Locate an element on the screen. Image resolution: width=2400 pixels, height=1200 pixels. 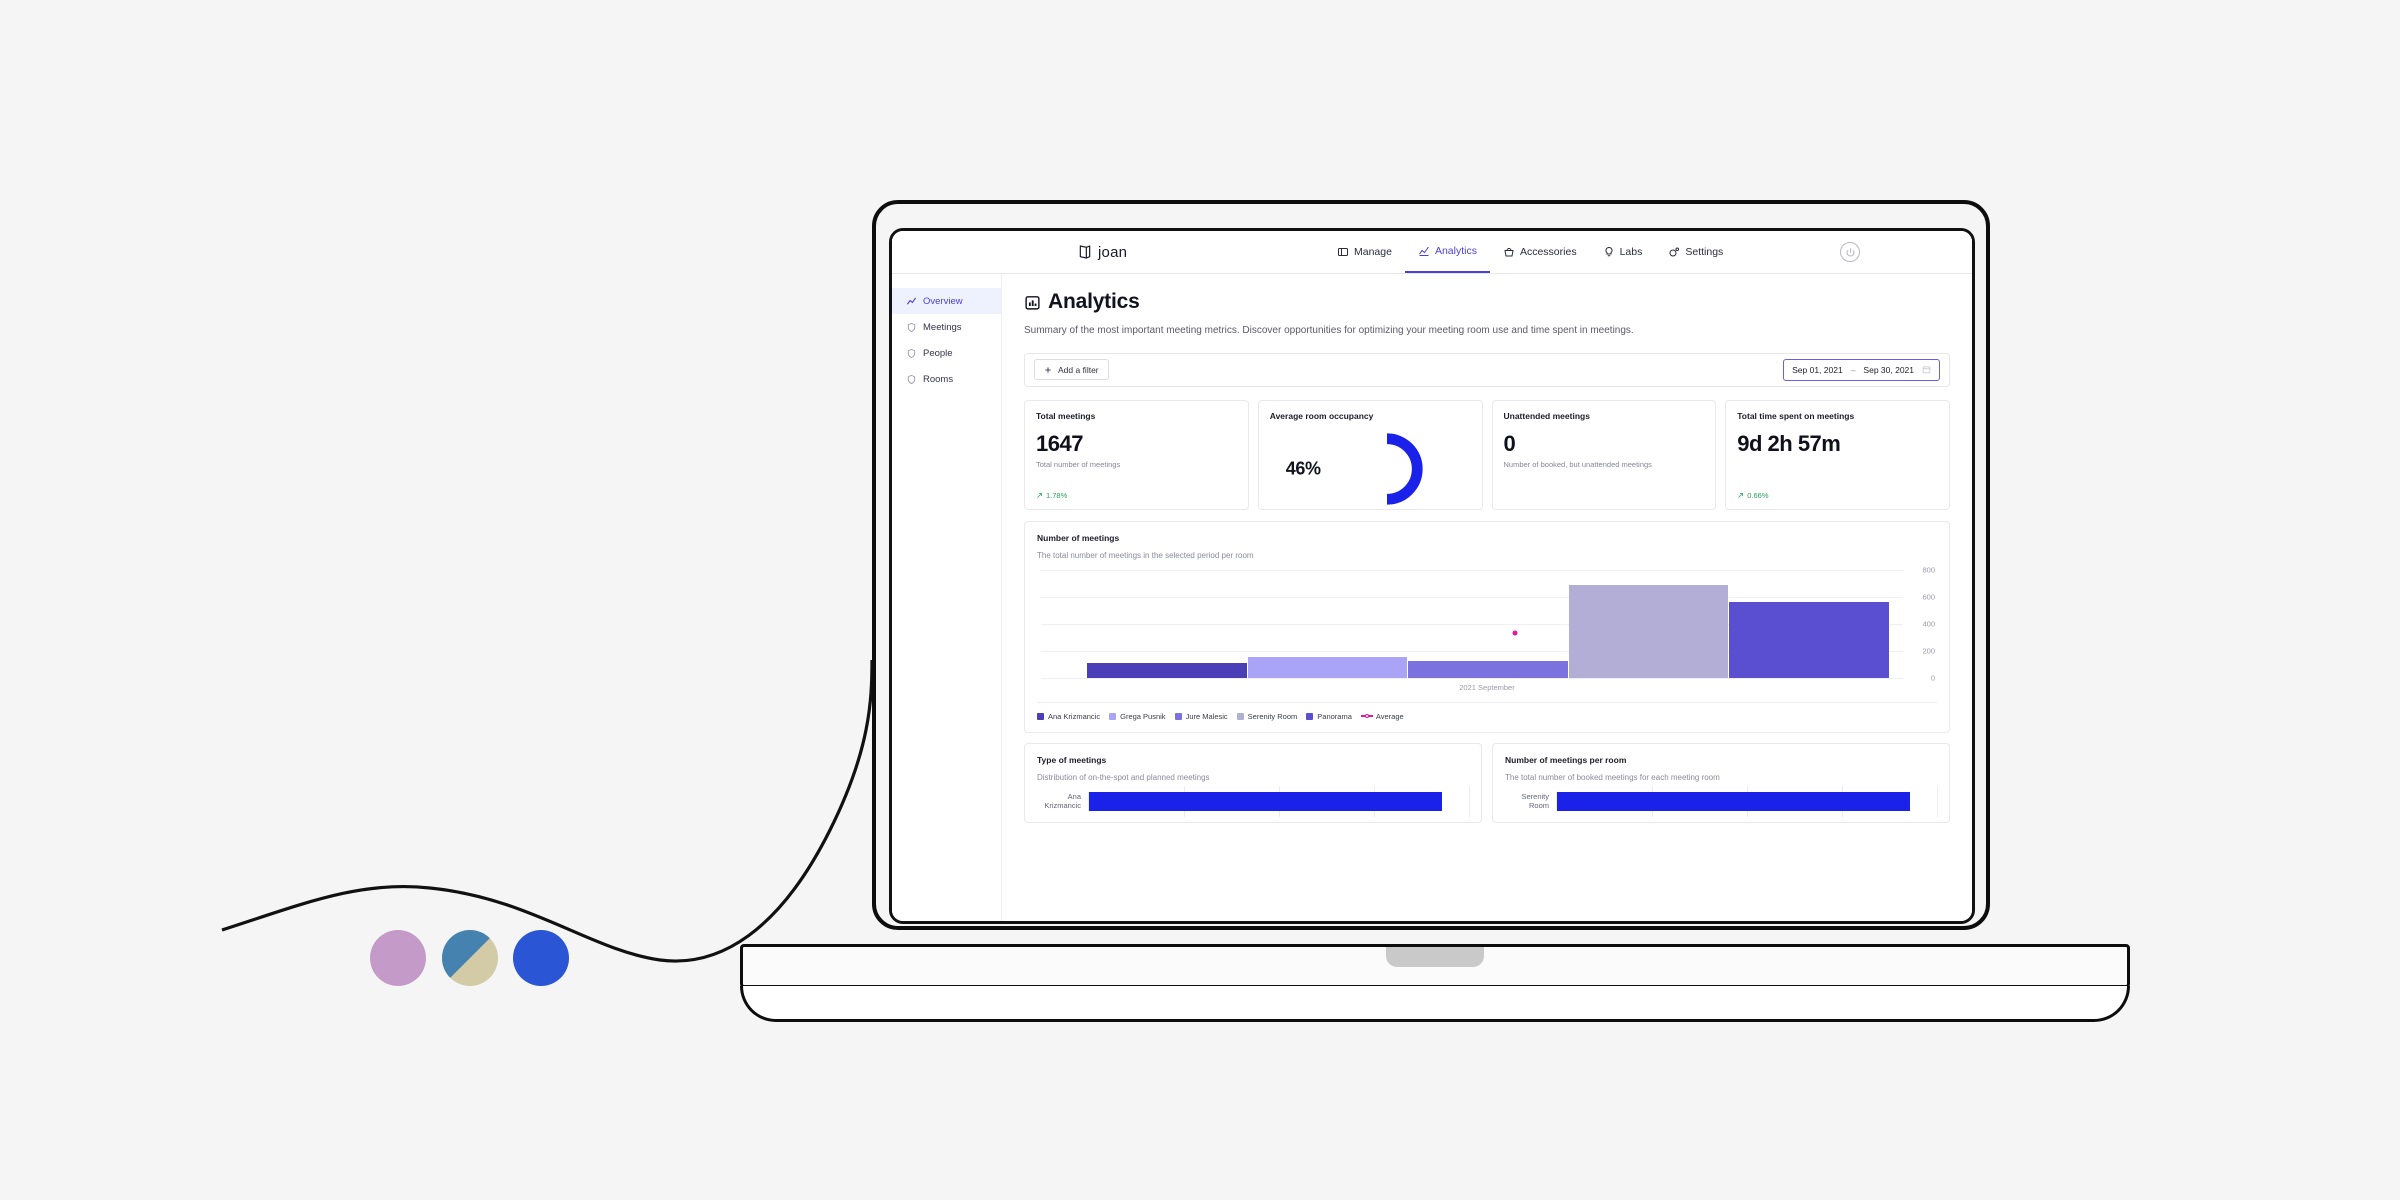
grid-line is located at coordinates (1472, 678).